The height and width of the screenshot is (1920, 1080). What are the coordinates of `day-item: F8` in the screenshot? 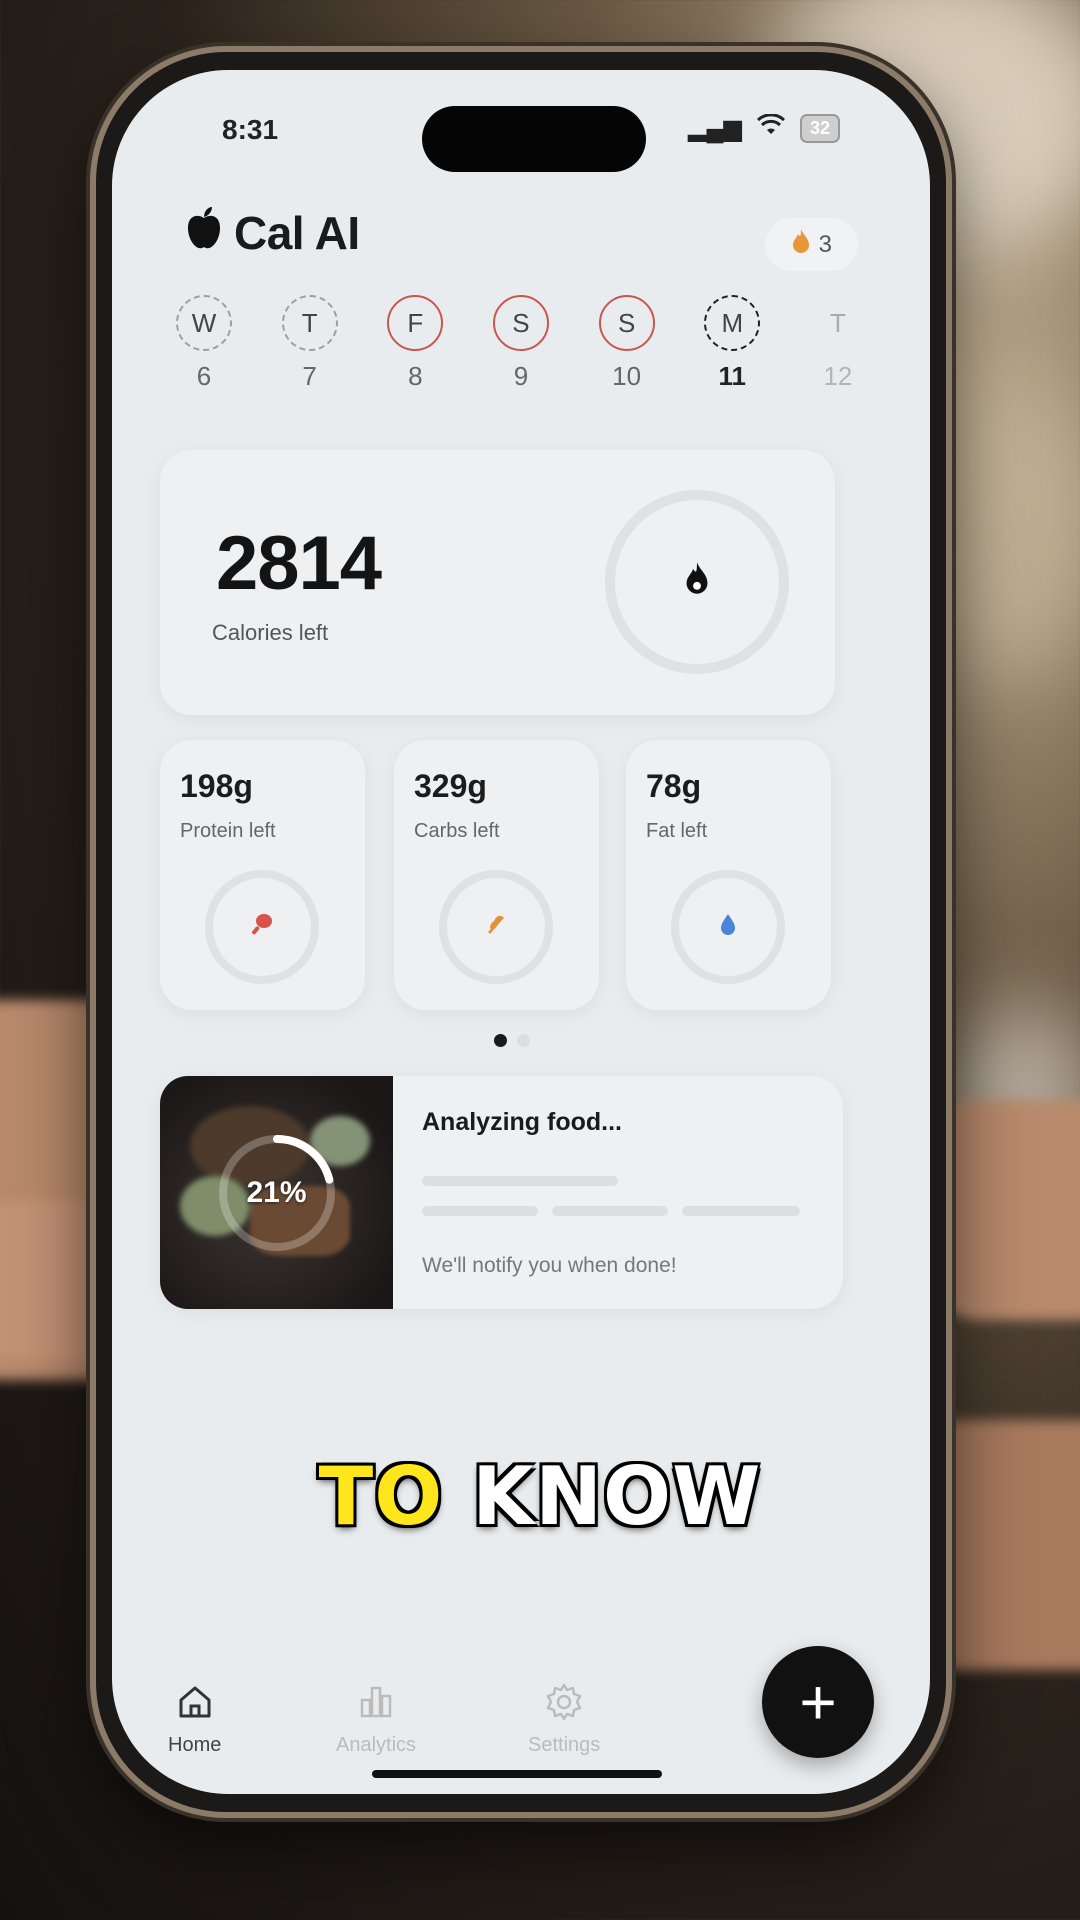 It's located at (415, 343).